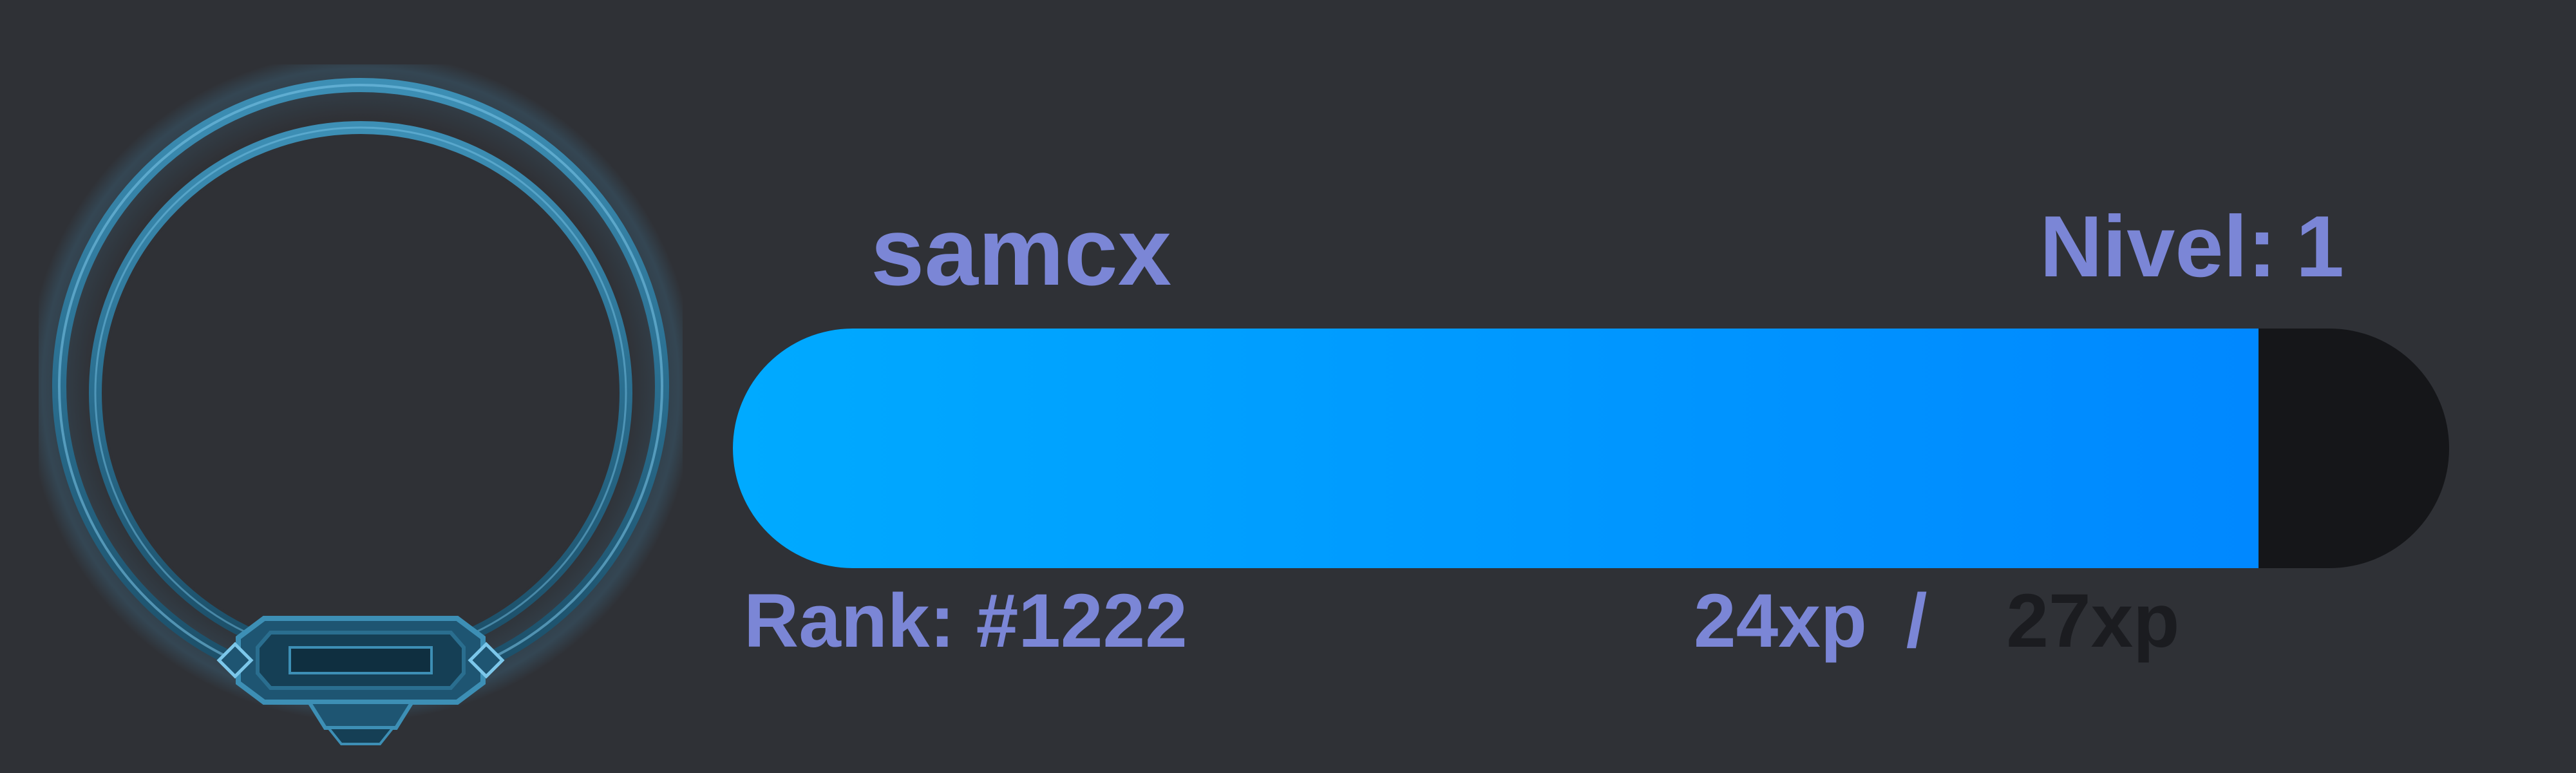  Describe the element at coordinates (1781, 620) in the screenshot. I see `xp-current: 24xp` at that location.